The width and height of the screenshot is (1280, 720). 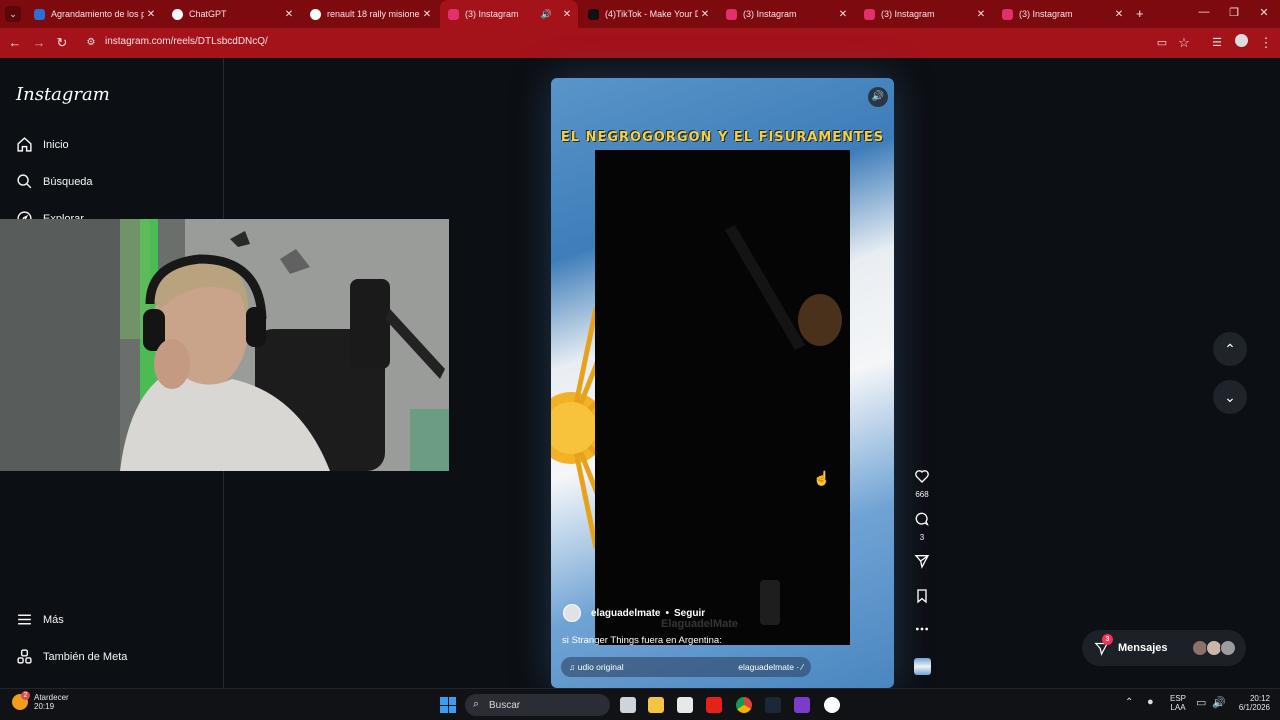 I want to click on more-options-button, so click(x=922, y=631).